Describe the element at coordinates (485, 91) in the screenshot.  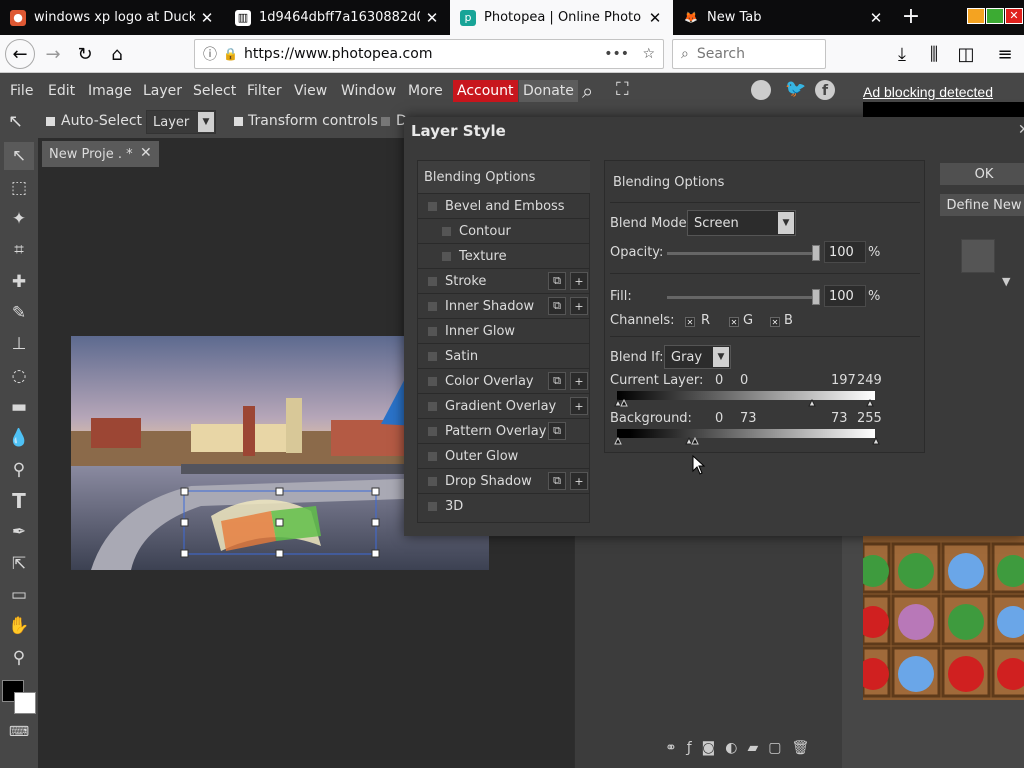
I see `account-button: Account` at that location.